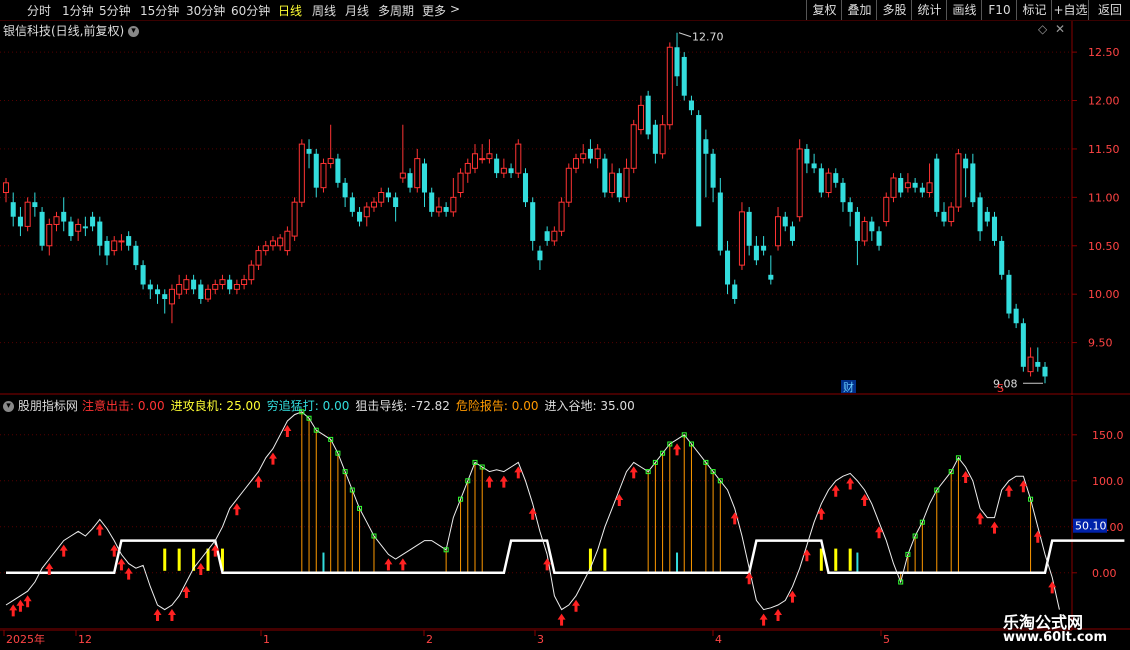  What do you see at coordinates (1109, 10) in the screenshot?
I see `toolbar-button-8: 返回` at bounding box center [1109, 10].